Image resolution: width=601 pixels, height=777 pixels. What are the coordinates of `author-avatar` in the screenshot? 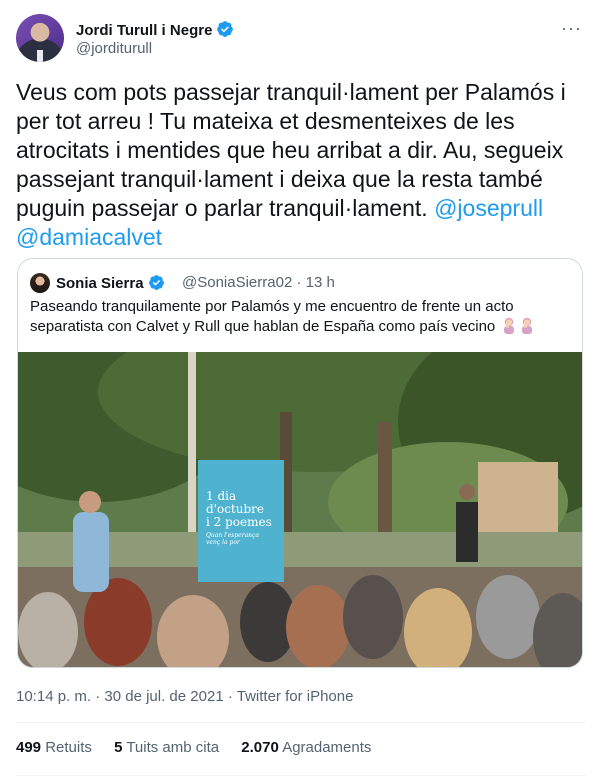 It's located at (40, 38).